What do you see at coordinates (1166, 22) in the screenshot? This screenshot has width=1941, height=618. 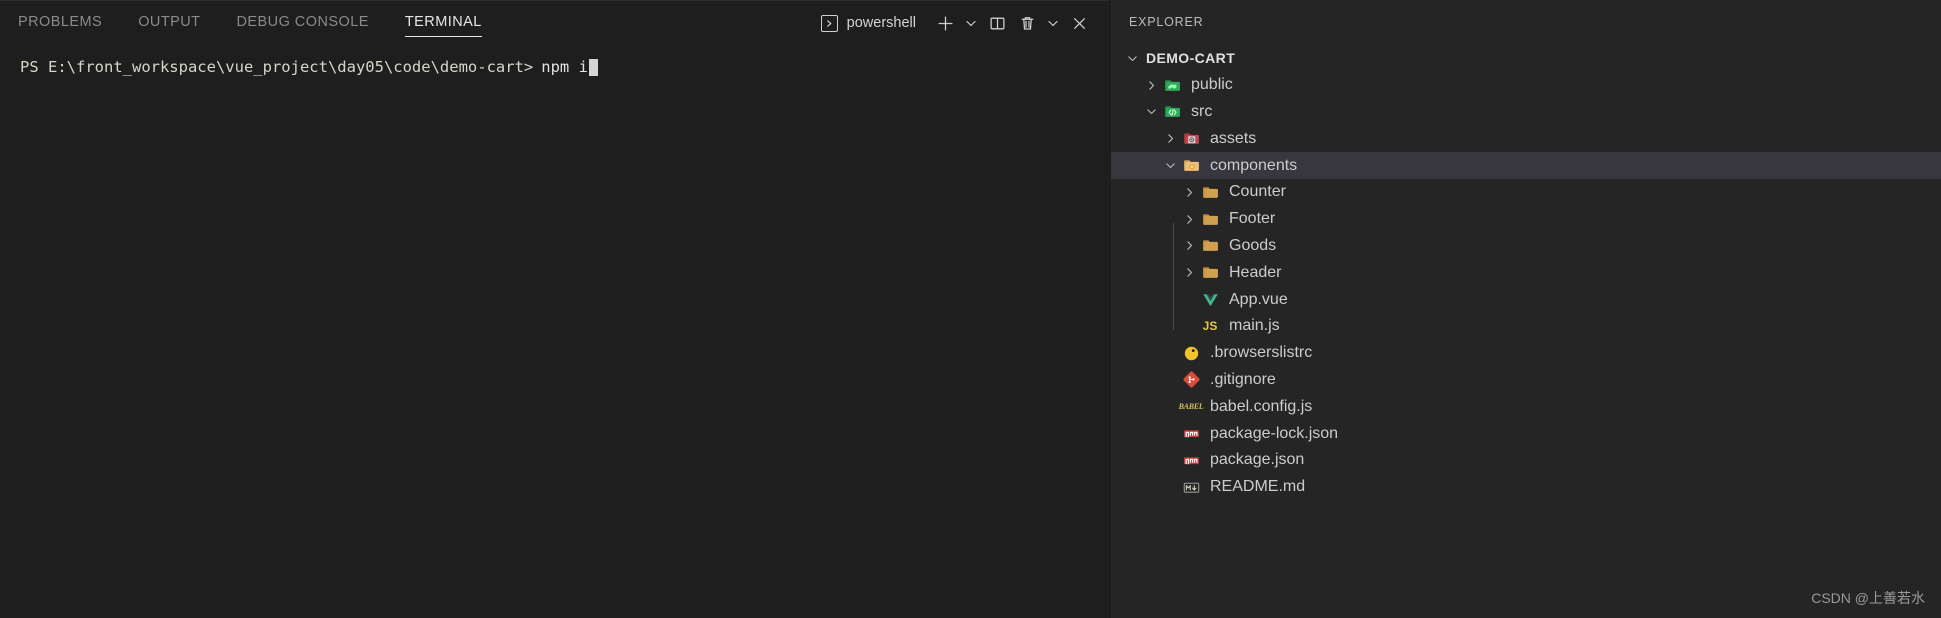 I see `explorer-title: EXPLORER` at bounding box center [1166, 22].